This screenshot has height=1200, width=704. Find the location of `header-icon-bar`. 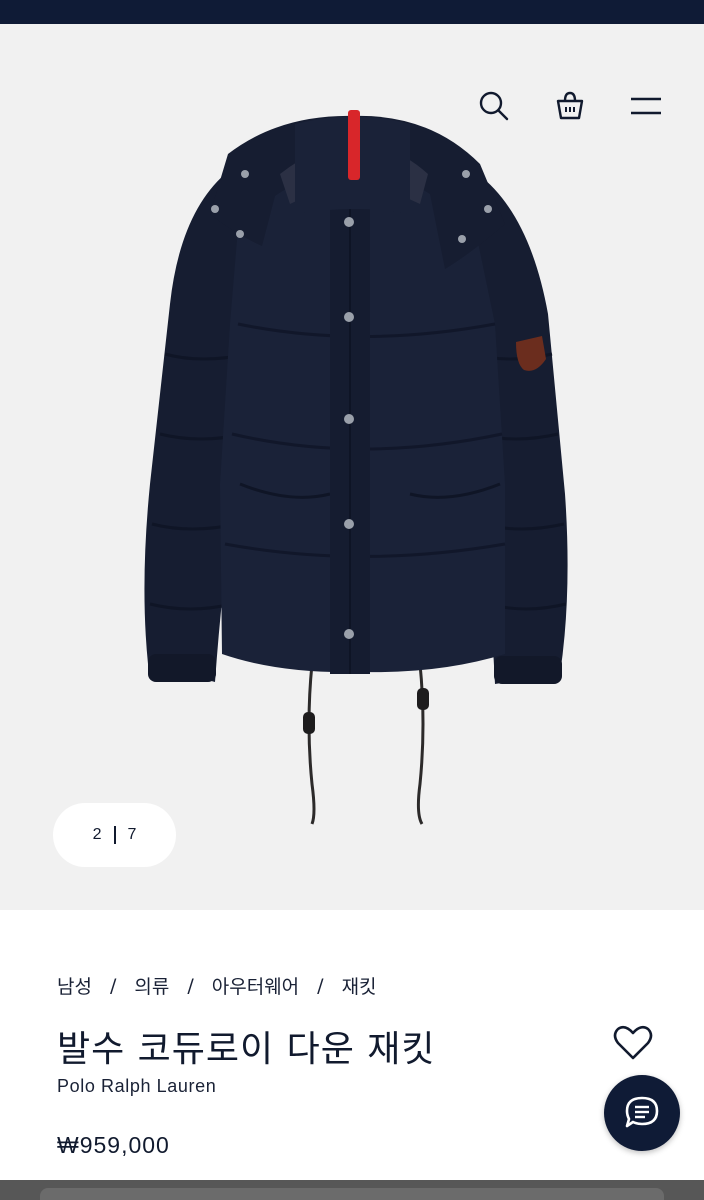

header-icon-bar is located at coordinates (570, 106).